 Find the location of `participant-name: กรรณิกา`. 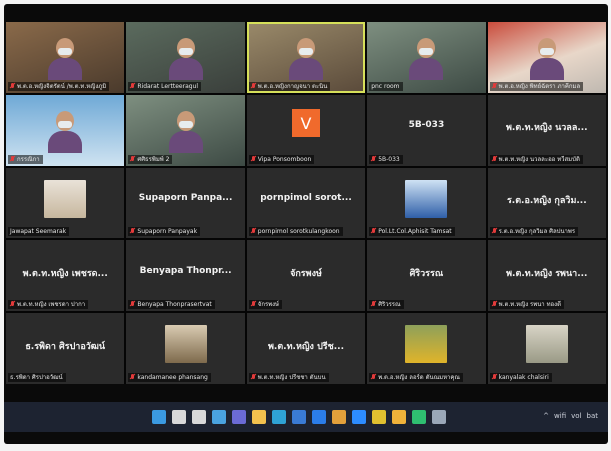

participant-name: กรรณิกา is located at coordinates (28, 159).